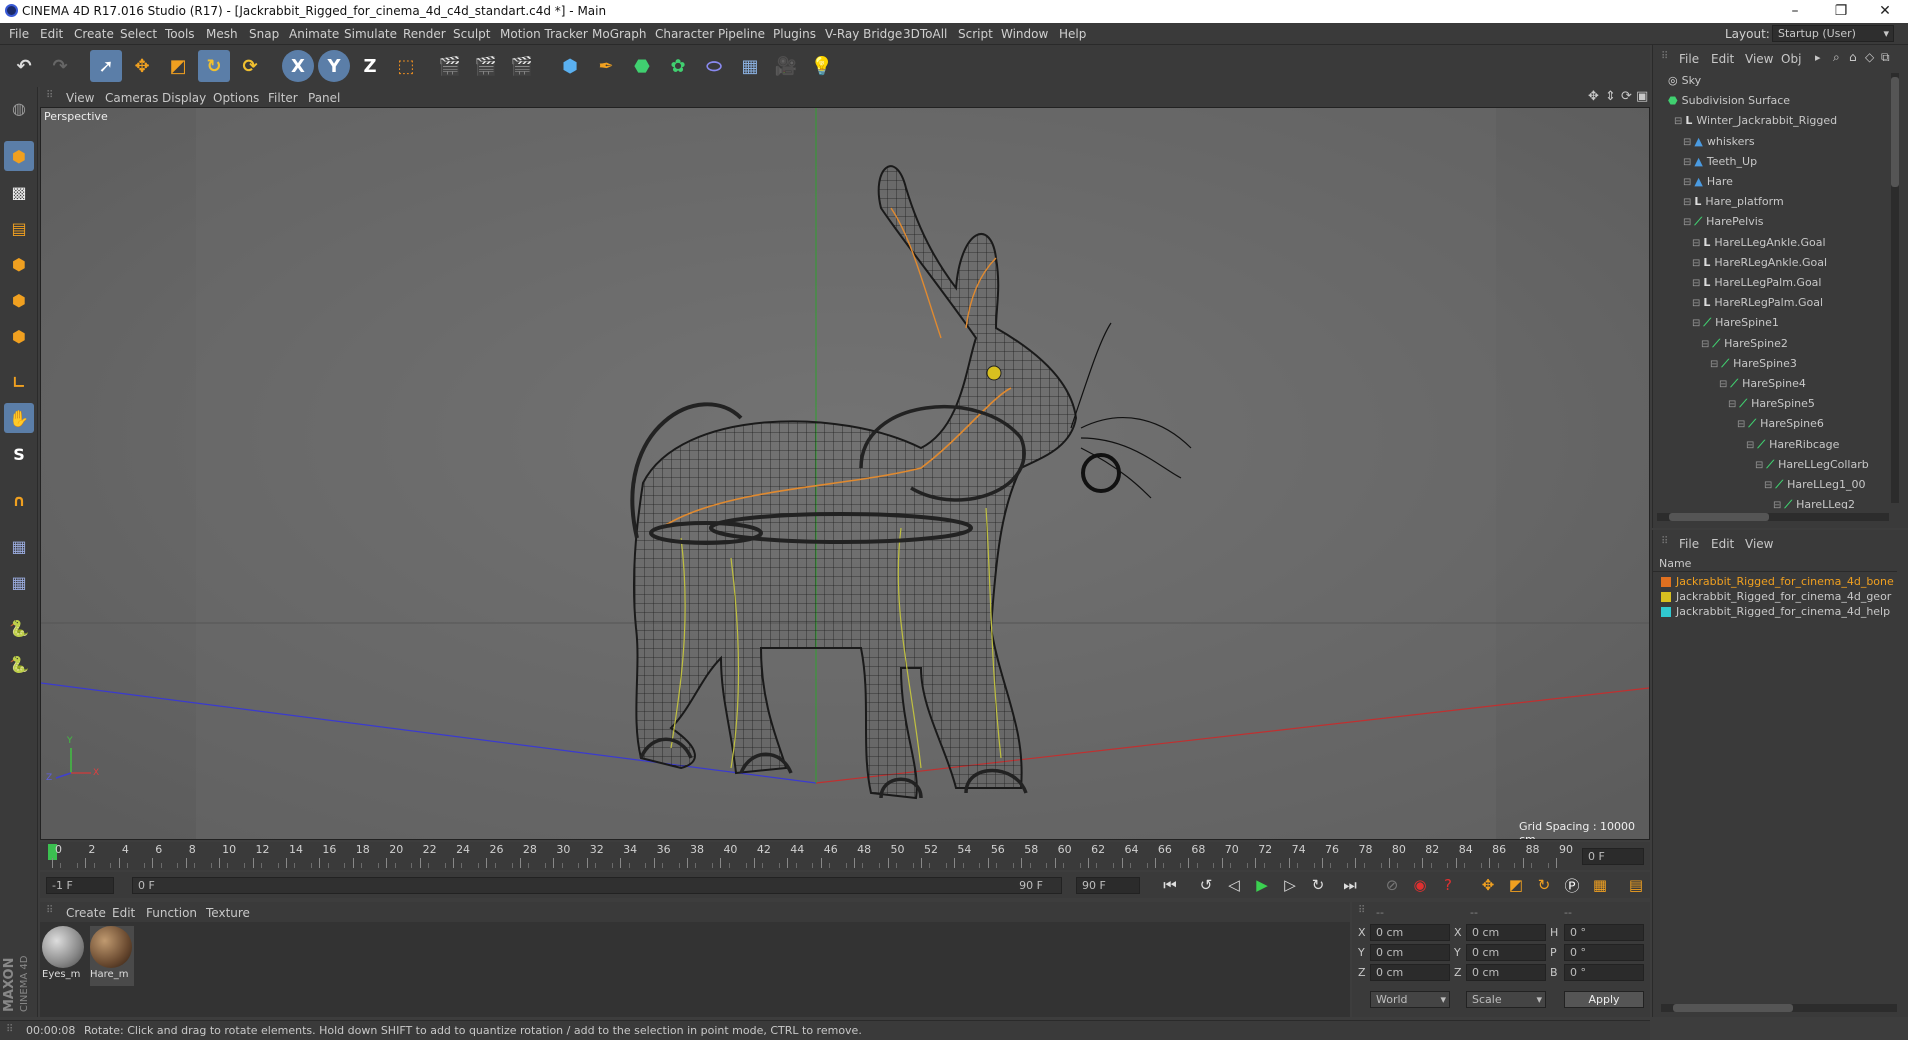 The height and width of the screenshot is (1040, 1908). What do you see at coordinates (606, 66) in the screenshot?
I see `spline-pen-icon: ✒` at bounding box center [606, 66].